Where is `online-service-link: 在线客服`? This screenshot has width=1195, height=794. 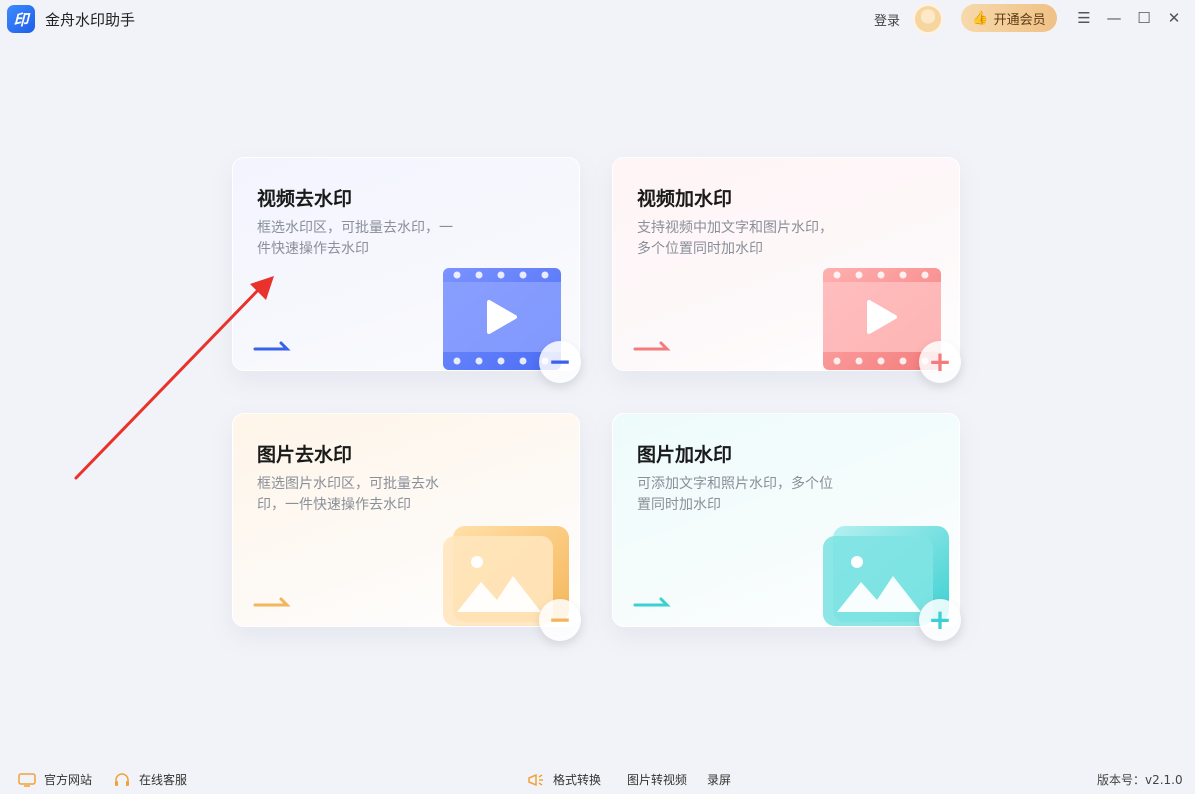 online-service-link: 在线客服 is located at coordinates (150, 779).